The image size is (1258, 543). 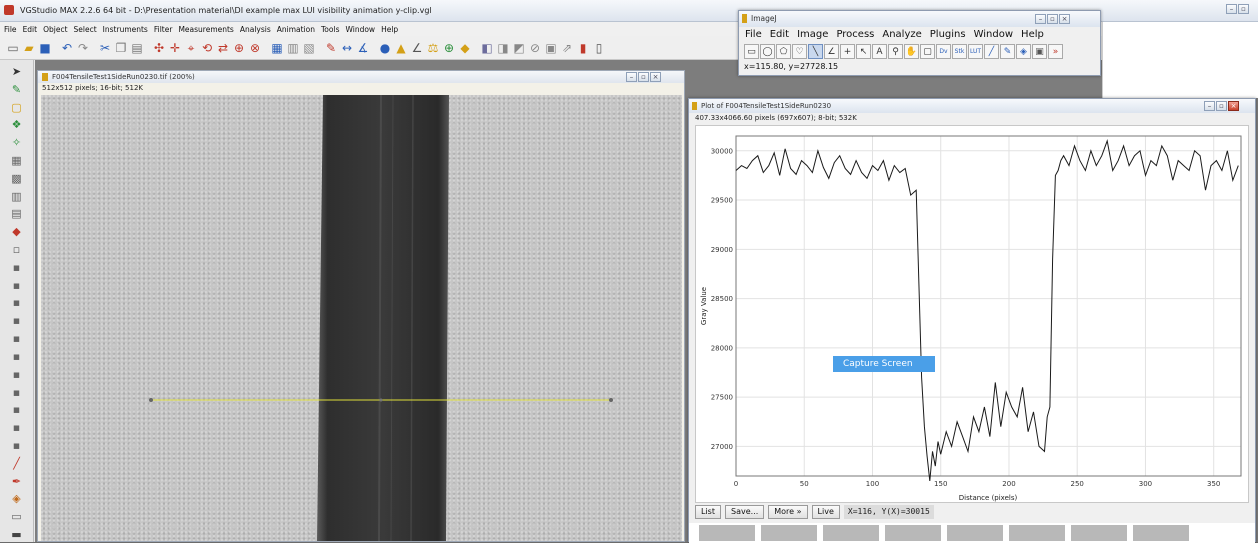 What do you see at coordinates (753, 34) in the screenshot?
I see `imagej-menu-item-file: File` at bounding box center [753, 34].